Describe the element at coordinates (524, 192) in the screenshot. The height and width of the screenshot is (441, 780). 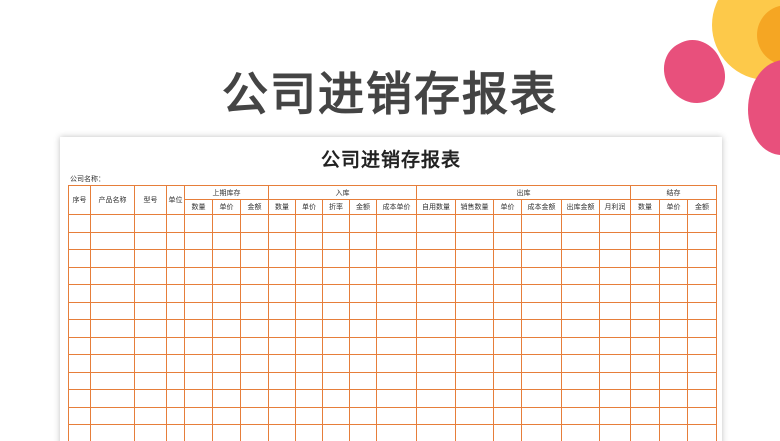
I see `group-header-outbound: 出库` at that location.